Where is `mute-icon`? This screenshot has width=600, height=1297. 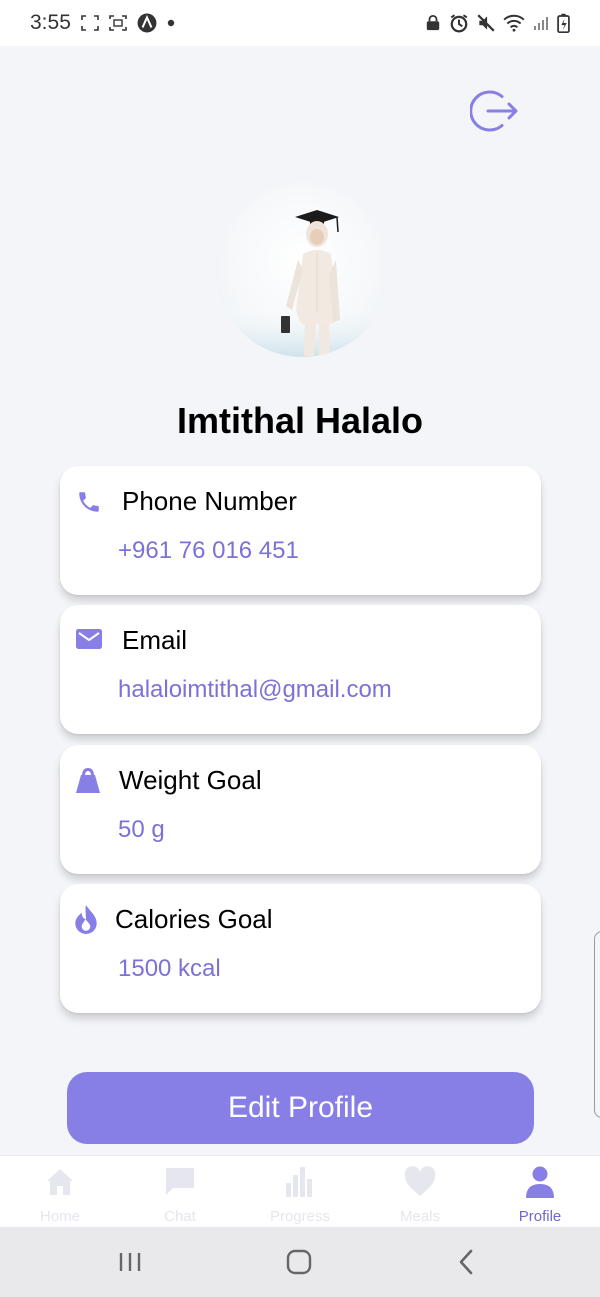 mute-icon is located at coordinates (486, 23).